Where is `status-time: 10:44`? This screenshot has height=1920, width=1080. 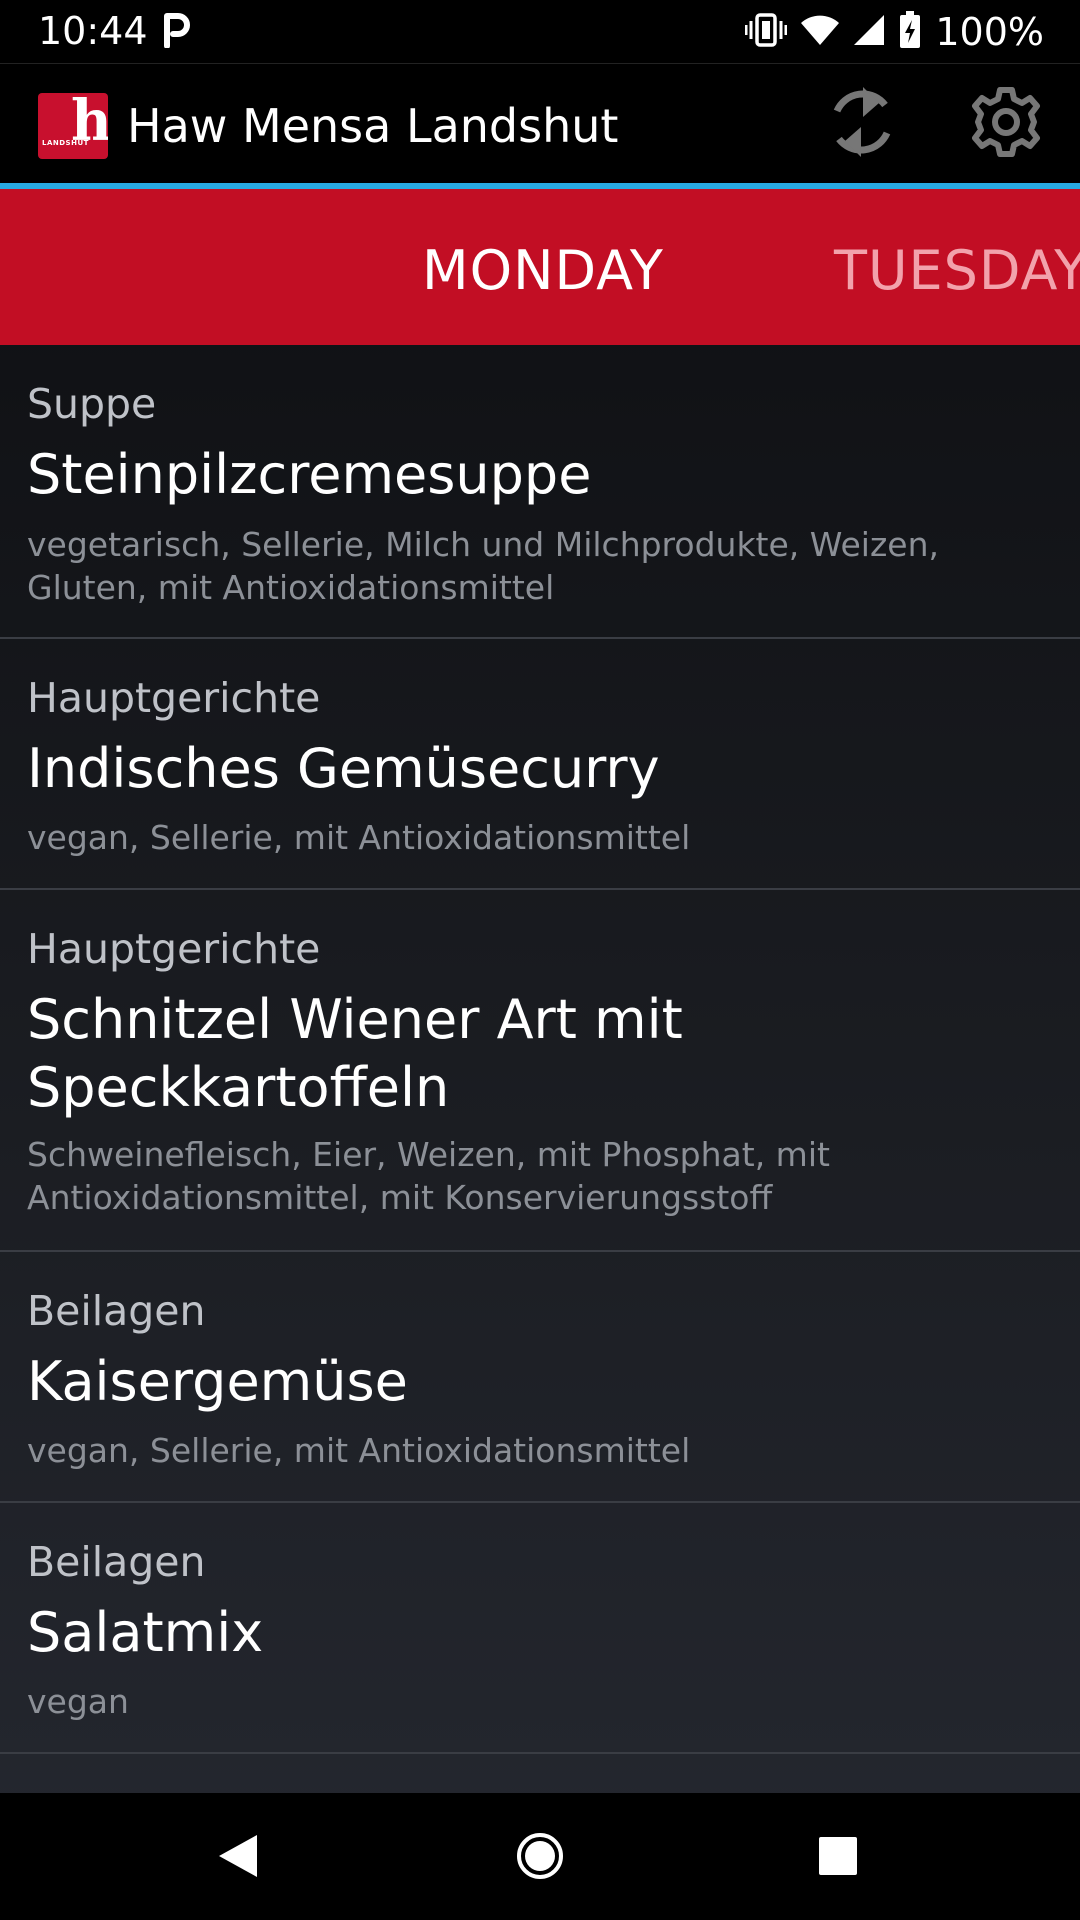
status-time: 10:44 is located at coordinates (93, 31).